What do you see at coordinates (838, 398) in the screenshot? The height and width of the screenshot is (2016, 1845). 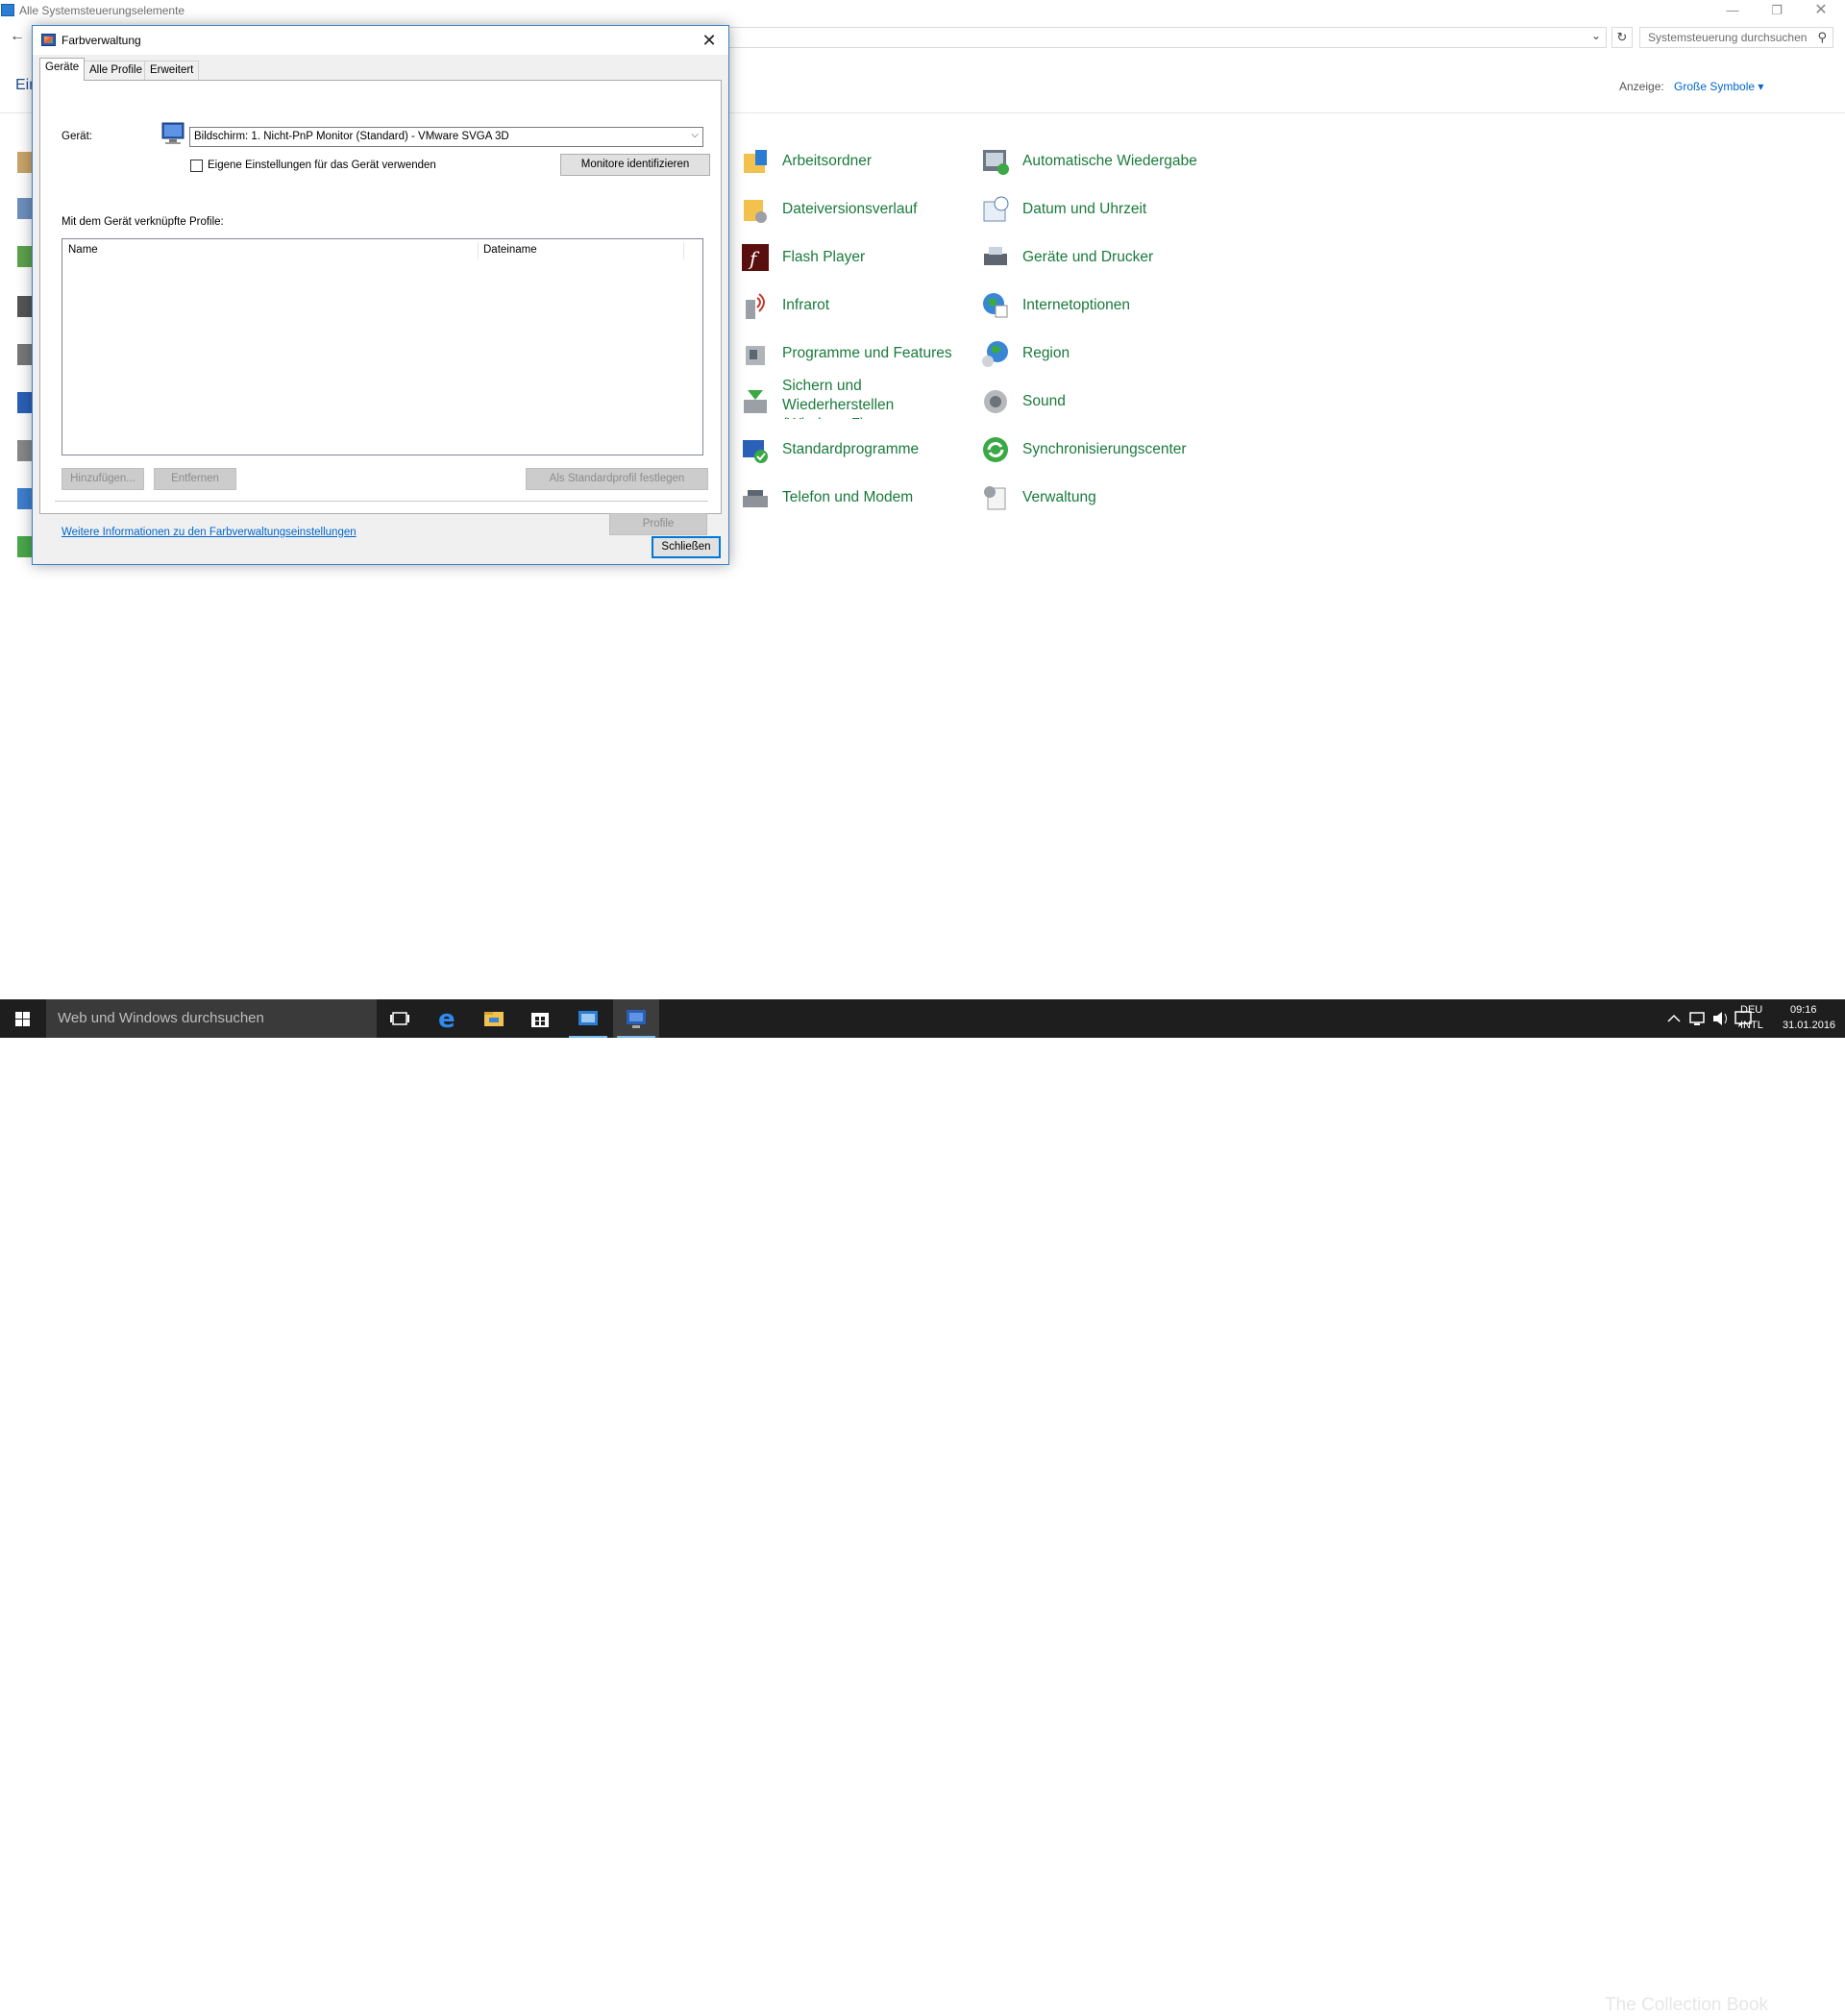 I see `cp-item-label: Sichern und Wiederherstellen (Windows 7)` at bounding box center [838, 398].